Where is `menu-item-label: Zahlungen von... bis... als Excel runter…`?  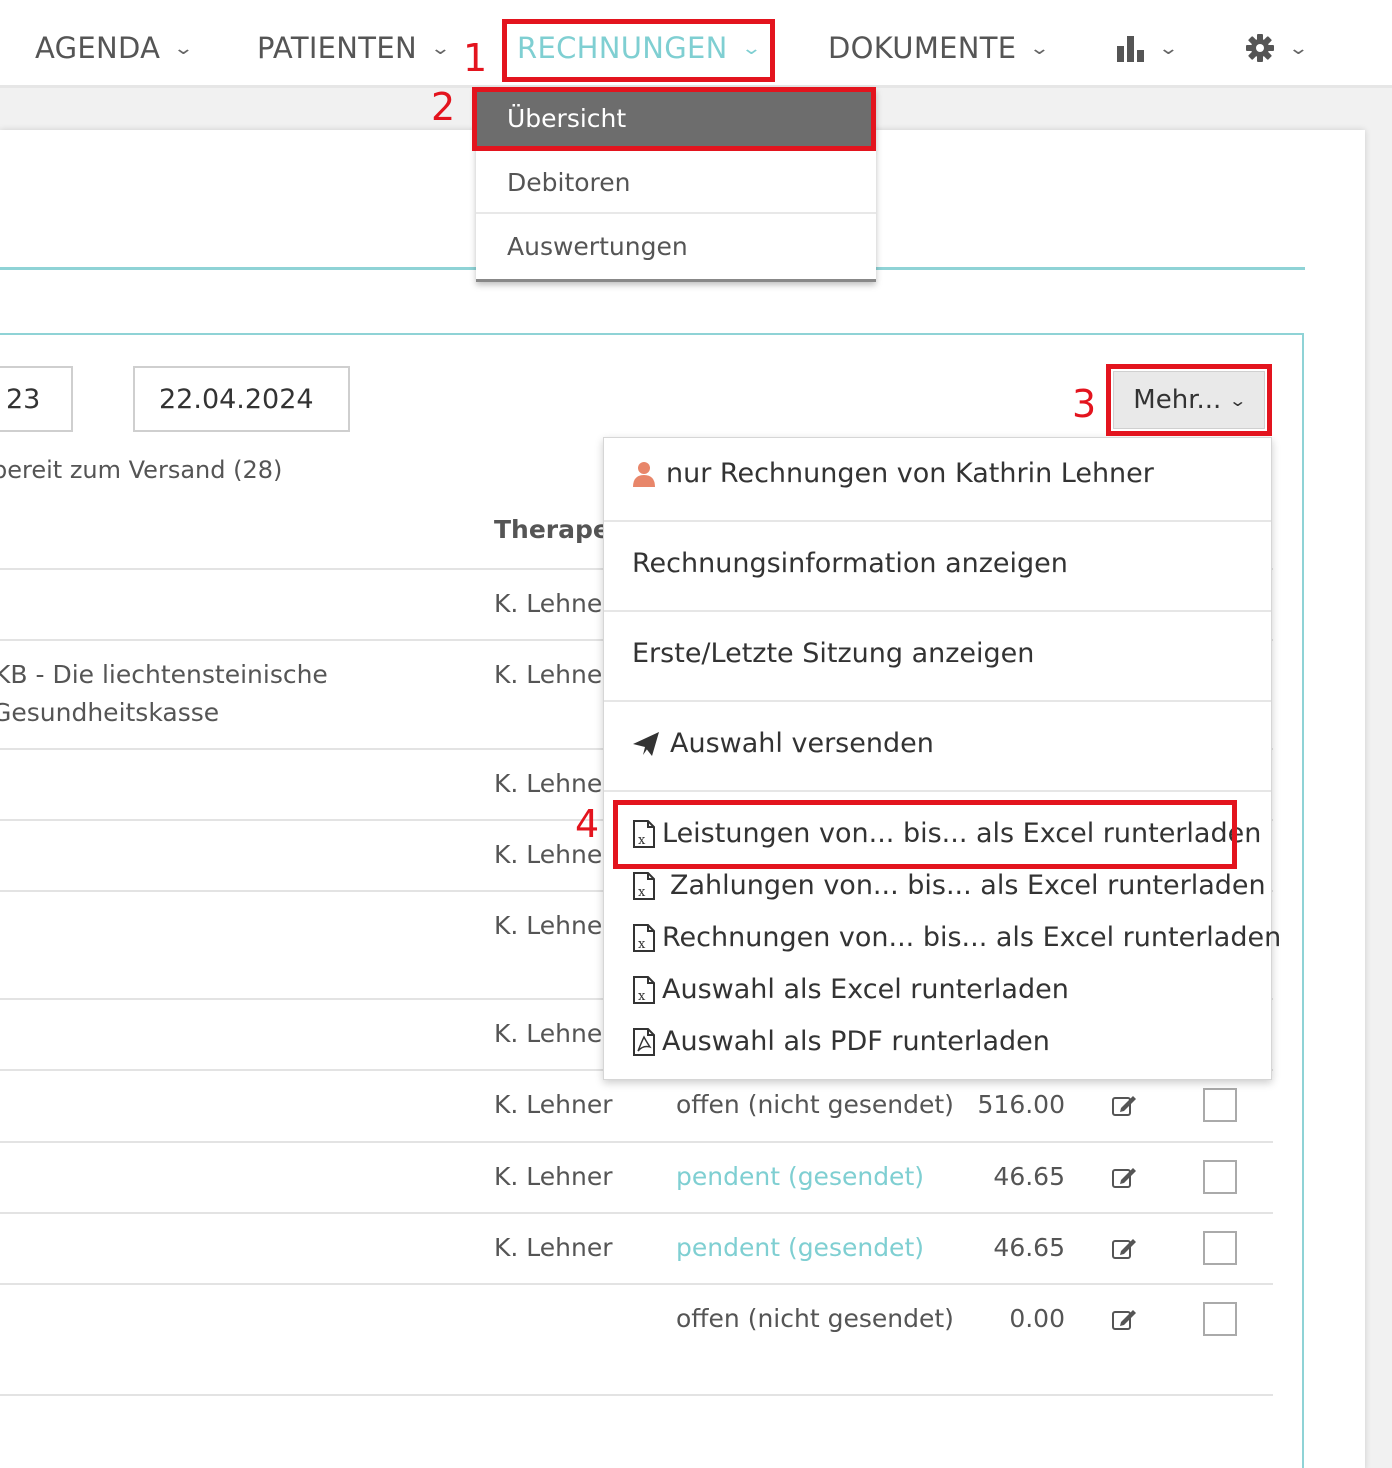 menu-item-label: Zahlungen von... bis... als Excel runter… is located at coordinates (968, 885).